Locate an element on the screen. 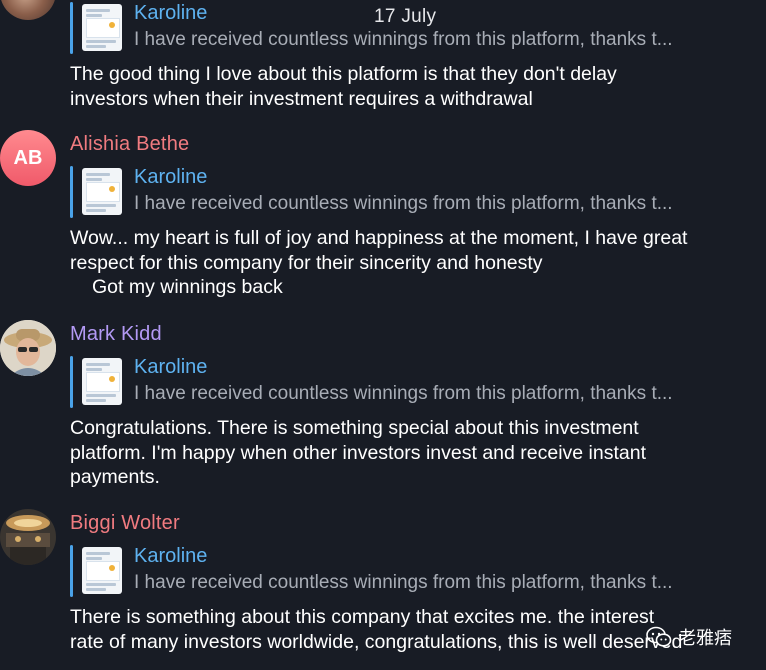 The height and width of the screenshot is (670, 766). sender-name: Biggi Wolter is located at coordinates (125, 523).